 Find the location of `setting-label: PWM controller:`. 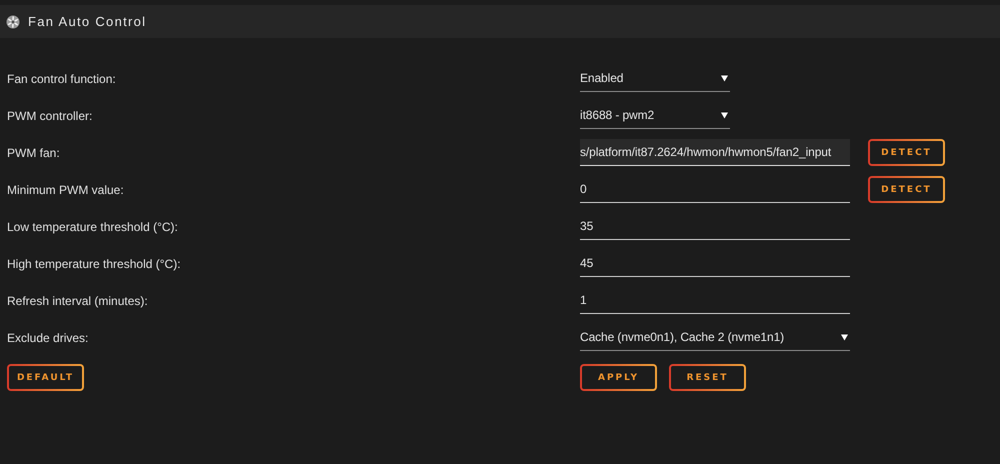

setting-label: PWM controller: is located at coordinates (50, 115).